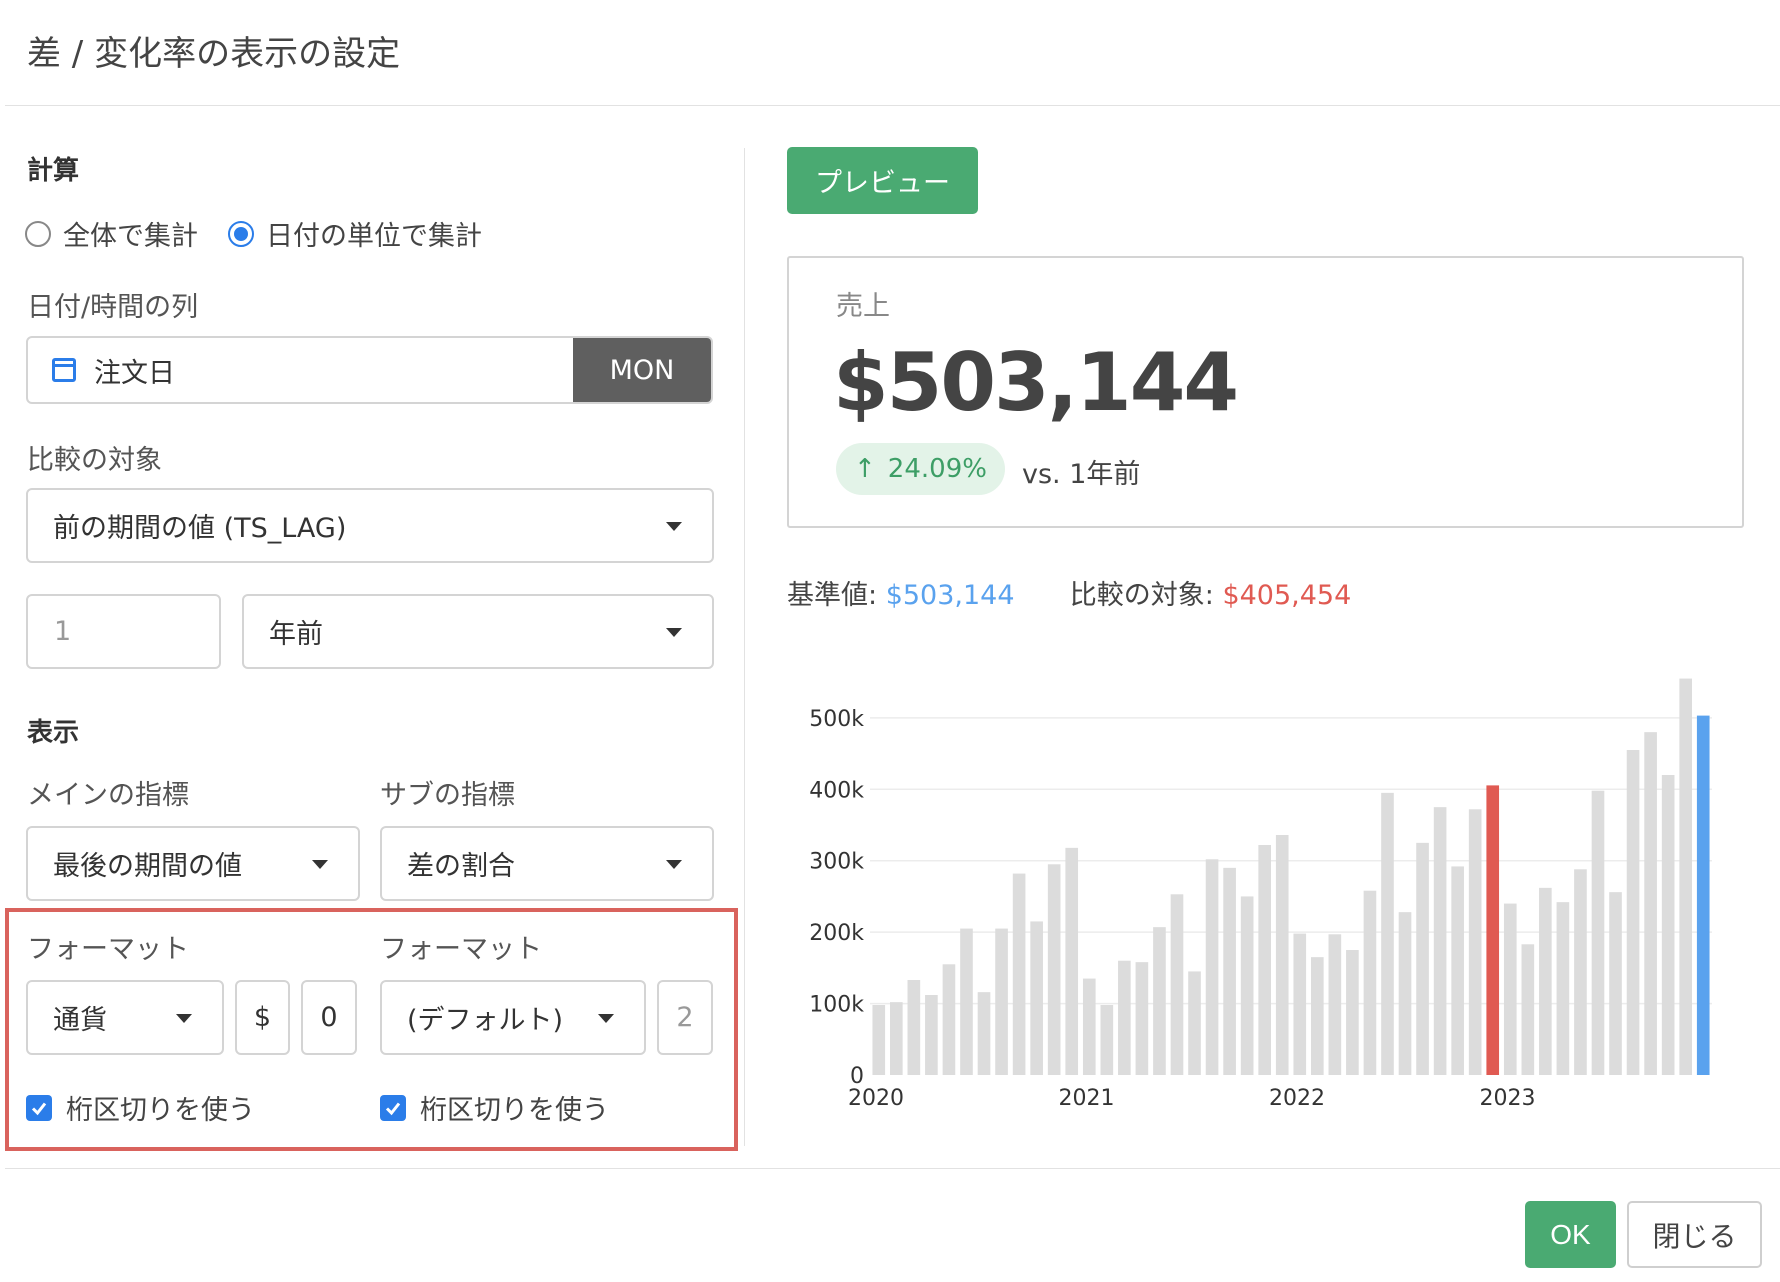 Image resolution: width=1780 pixels, height=1282 pixels. Describe the element at coordinates (1265, 392) in the screenshot. I see `kpi-card: 売上 $503,144 ↑ 24.09% vs. 1年前` at that location.